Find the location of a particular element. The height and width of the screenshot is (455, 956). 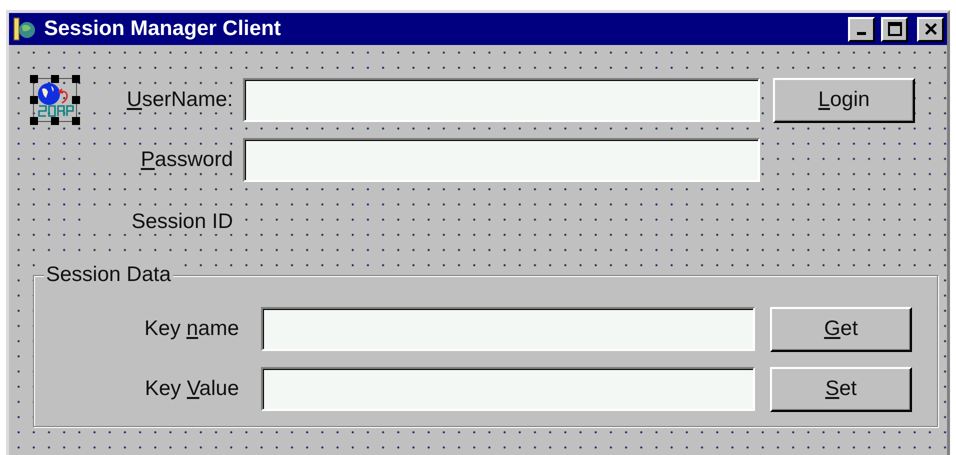

minimize-button is located at coordinates (861, 29).